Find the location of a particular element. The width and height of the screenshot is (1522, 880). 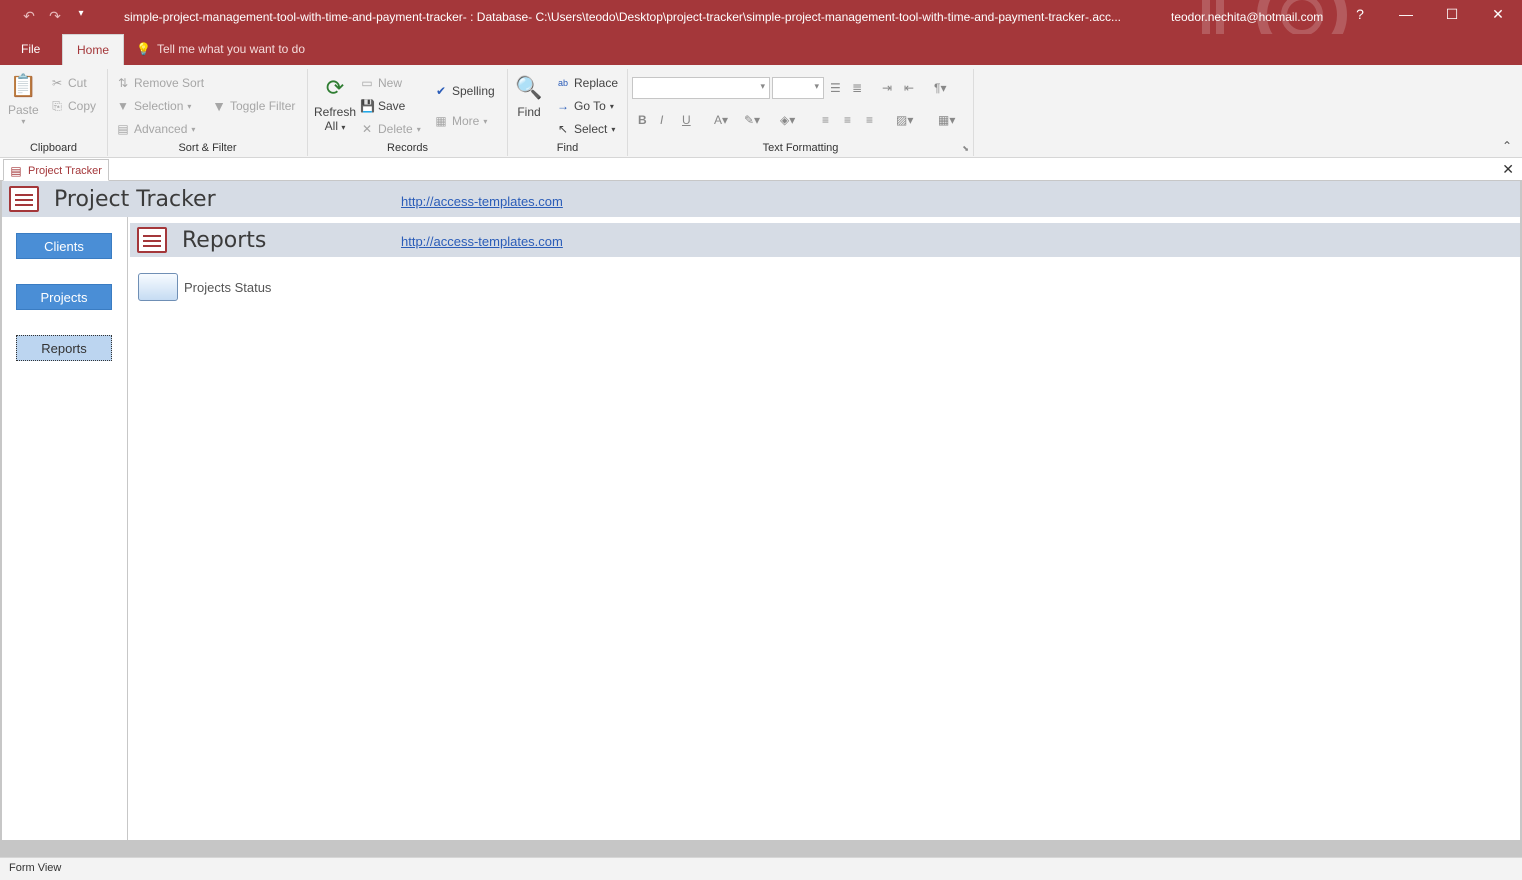

underline-button: U is located at coordinates (686, 120).